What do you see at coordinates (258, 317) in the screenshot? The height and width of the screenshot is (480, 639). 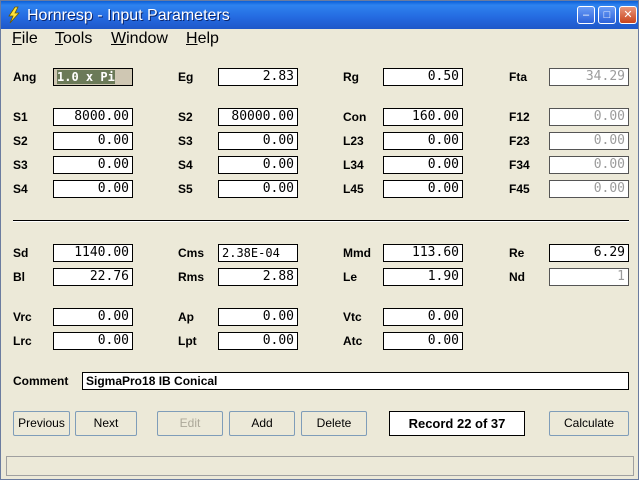 I see `field-ap: 0.00` at bounding box center [258, 317].